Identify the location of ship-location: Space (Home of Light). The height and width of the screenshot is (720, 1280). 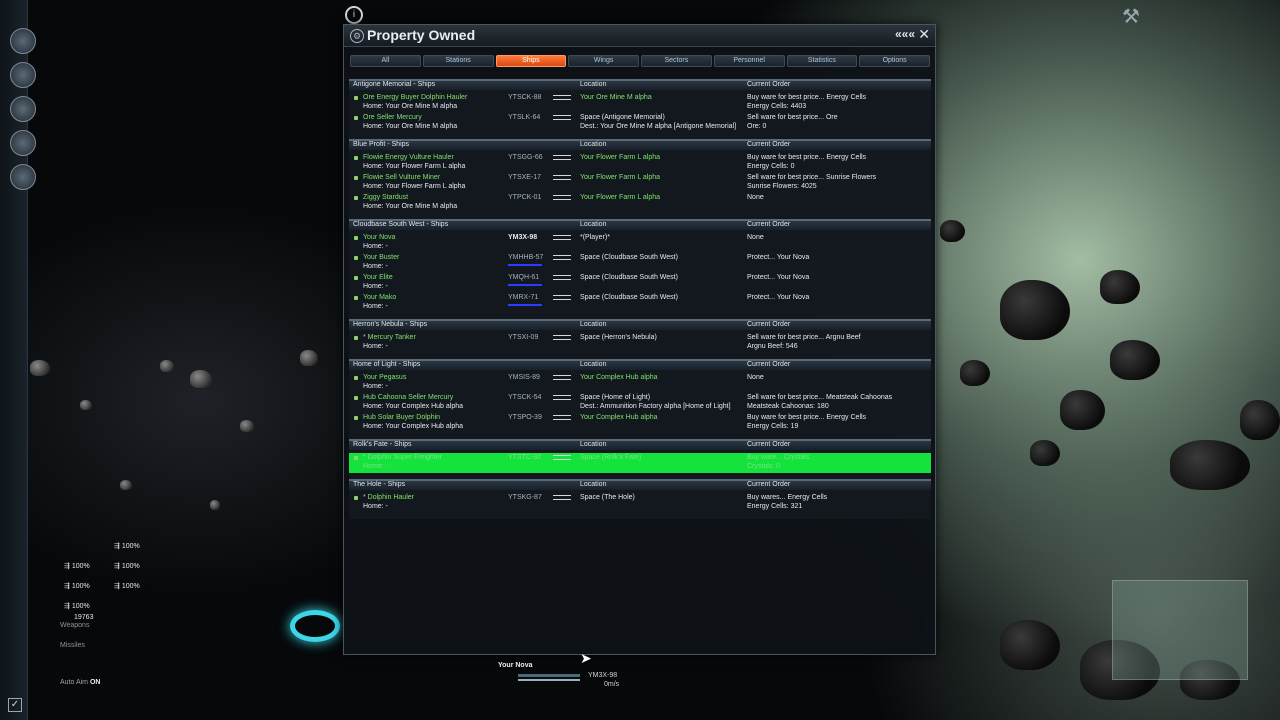
(615, 397).